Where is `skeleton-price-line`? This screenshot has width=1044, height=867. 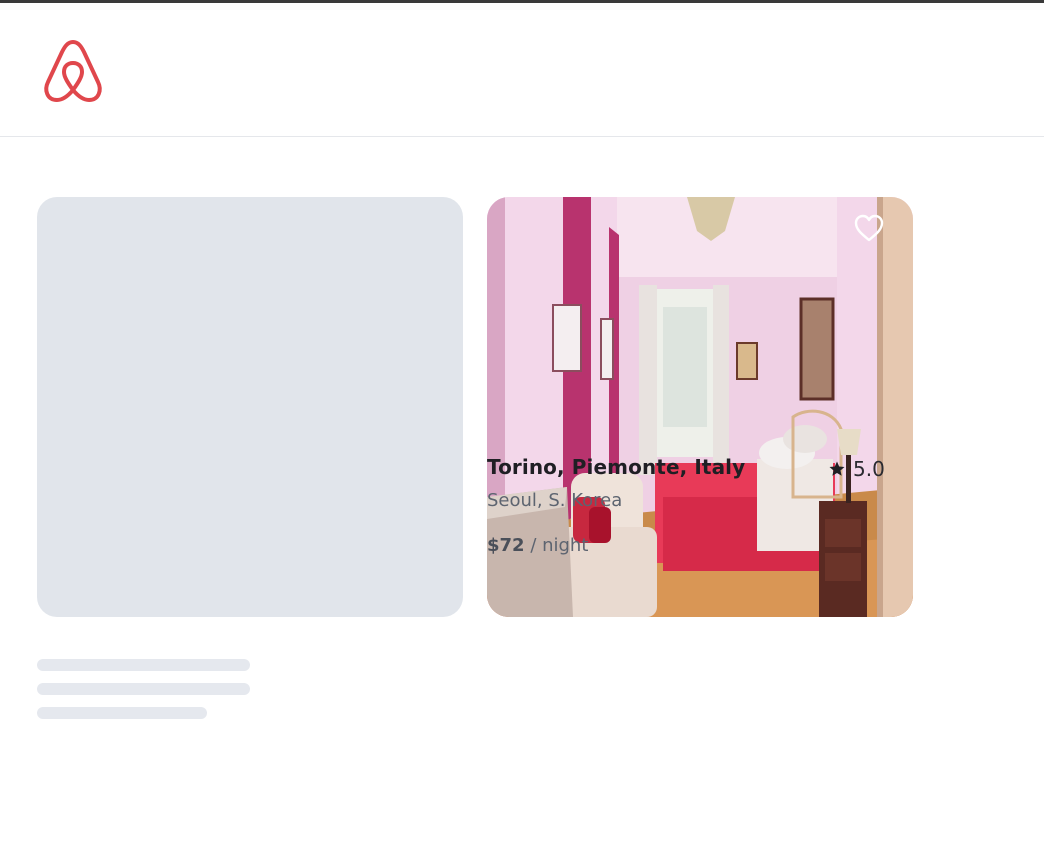 skeleton-price-line is located at coordinates (122, 713).